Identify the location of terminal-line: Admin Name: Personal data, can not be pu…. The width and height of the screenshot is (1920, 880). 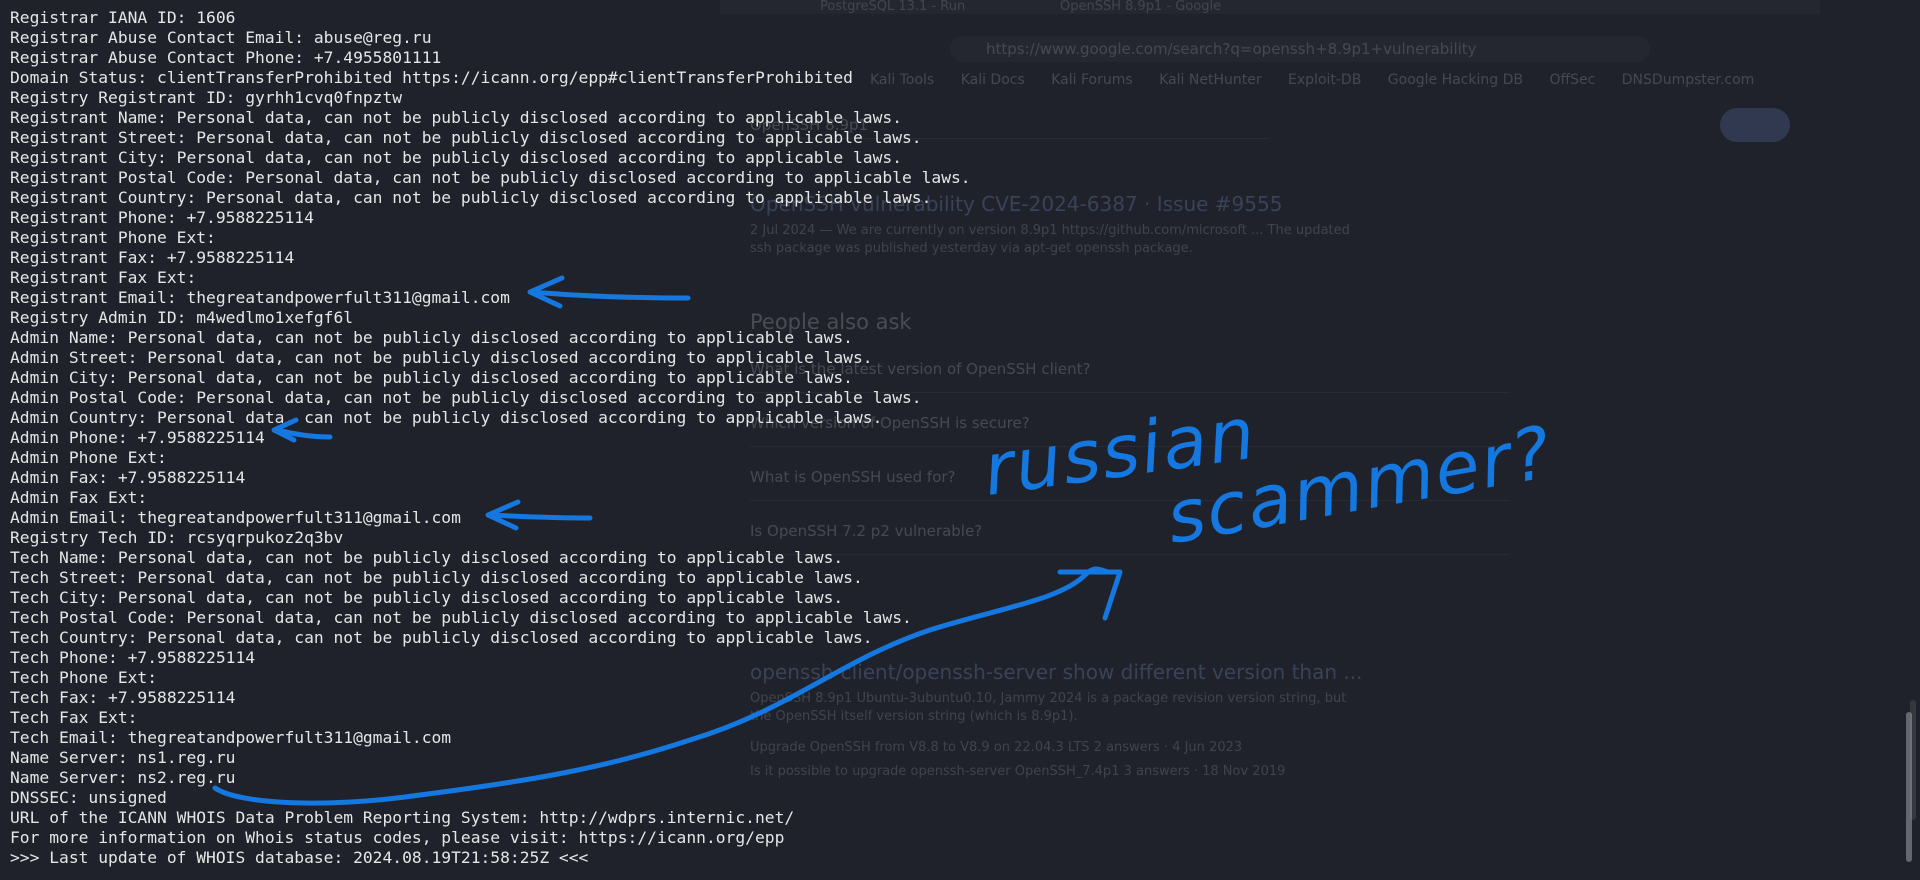
(431, 337).